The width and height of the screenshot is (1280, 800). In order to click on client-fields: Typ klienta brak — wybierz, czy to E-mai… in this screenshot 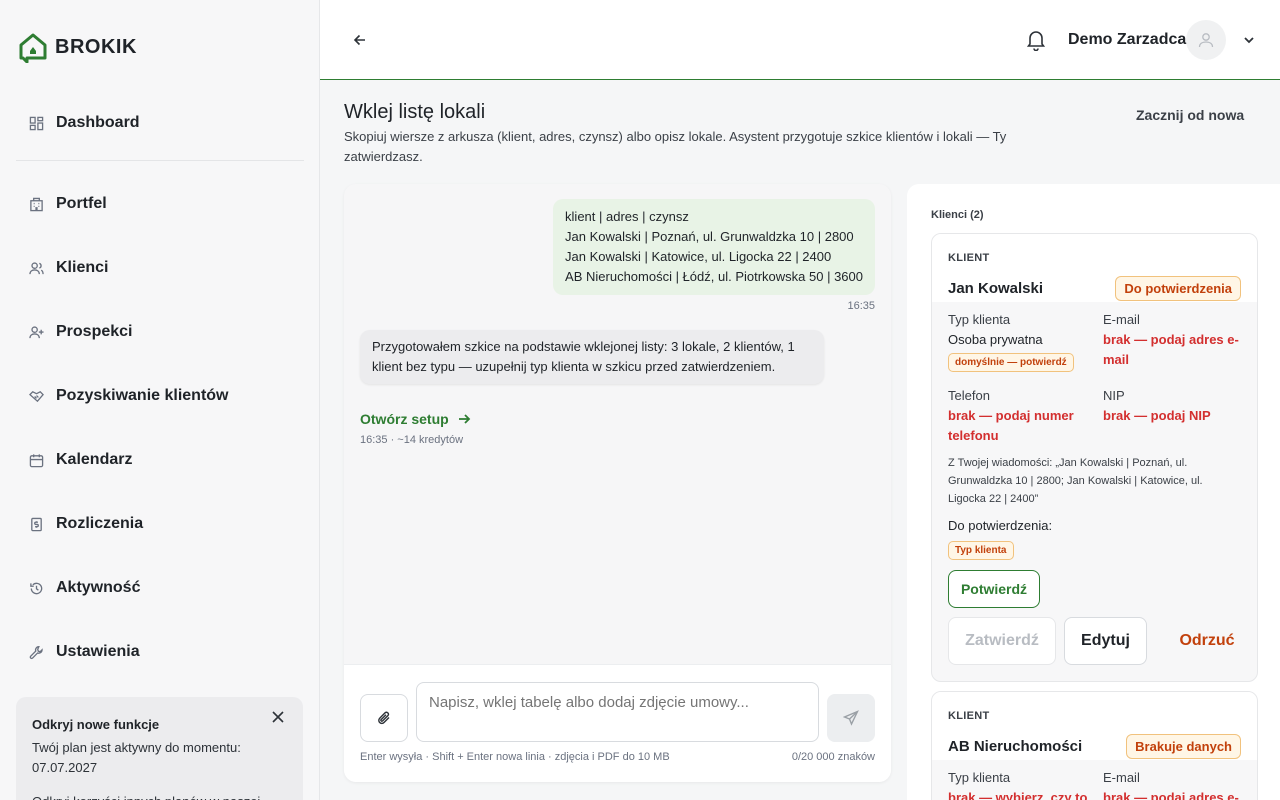, I will do `click(1094, 780)`.